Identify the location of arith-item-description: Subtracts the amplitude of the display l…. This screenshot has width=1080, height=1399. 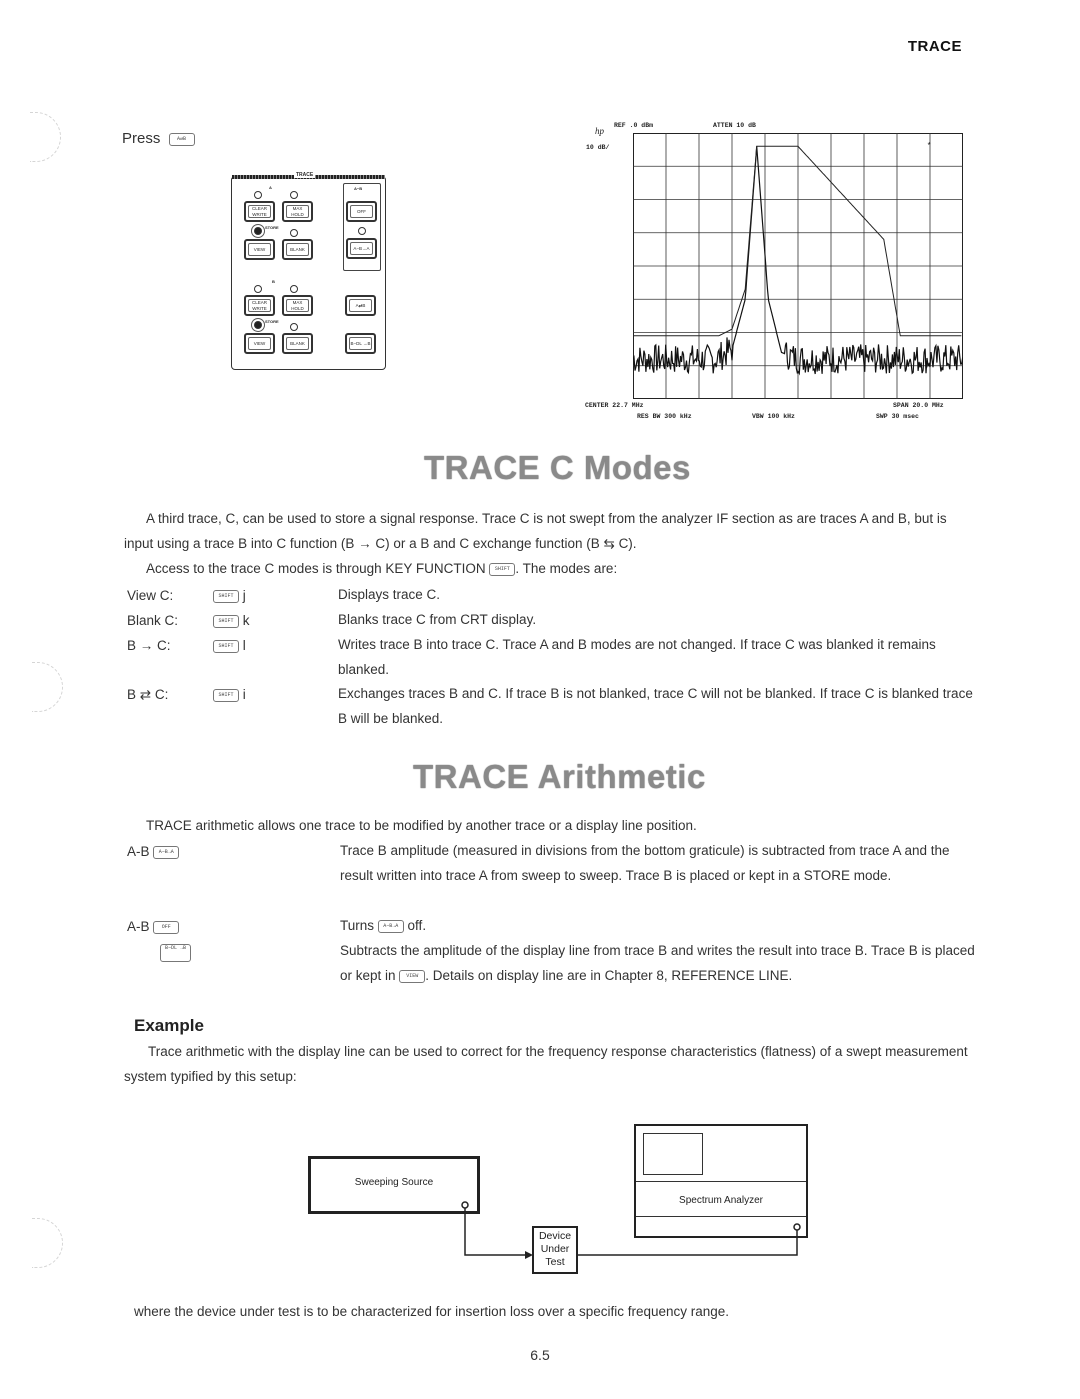
(658, 963).